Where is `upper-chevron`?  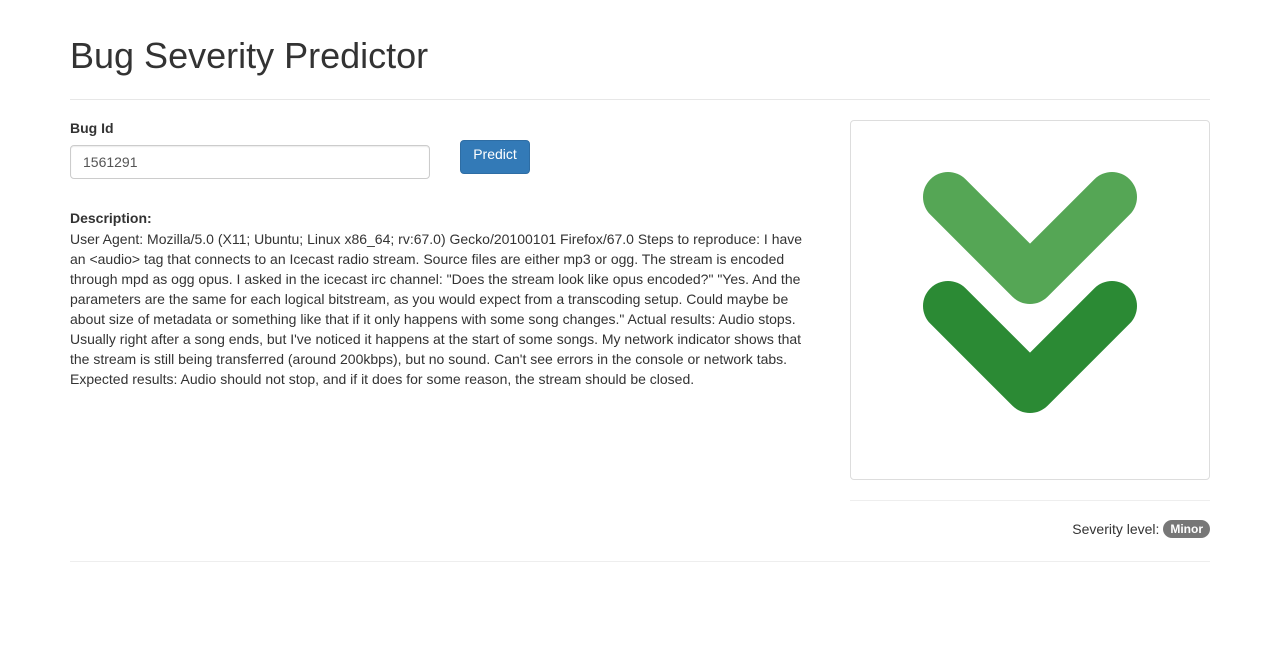 upper-chevron is located at coordinates (1030, 238).